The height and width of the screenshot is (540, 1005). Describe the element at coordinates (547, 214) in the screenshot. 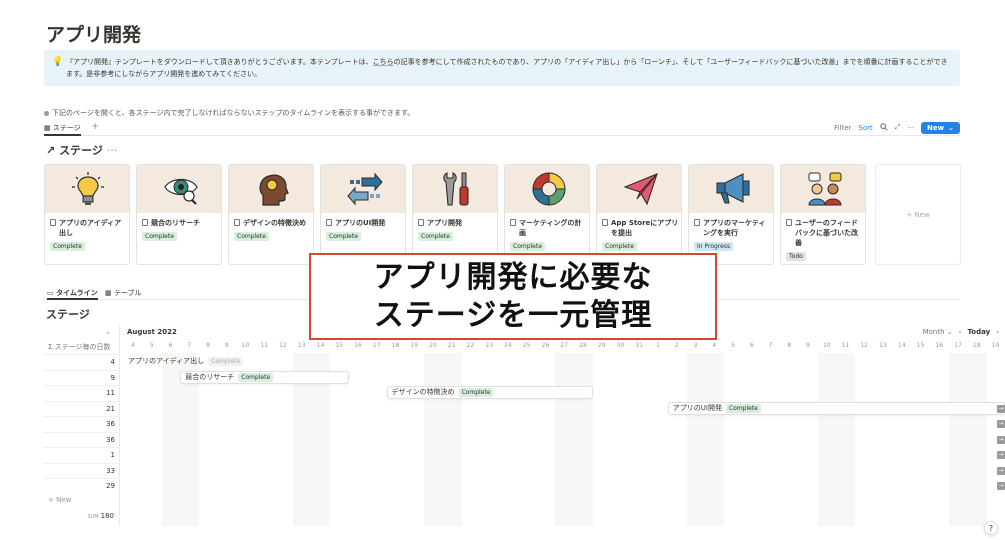

I see `gallery-card: マーケティングの計画 Complete` at that location.